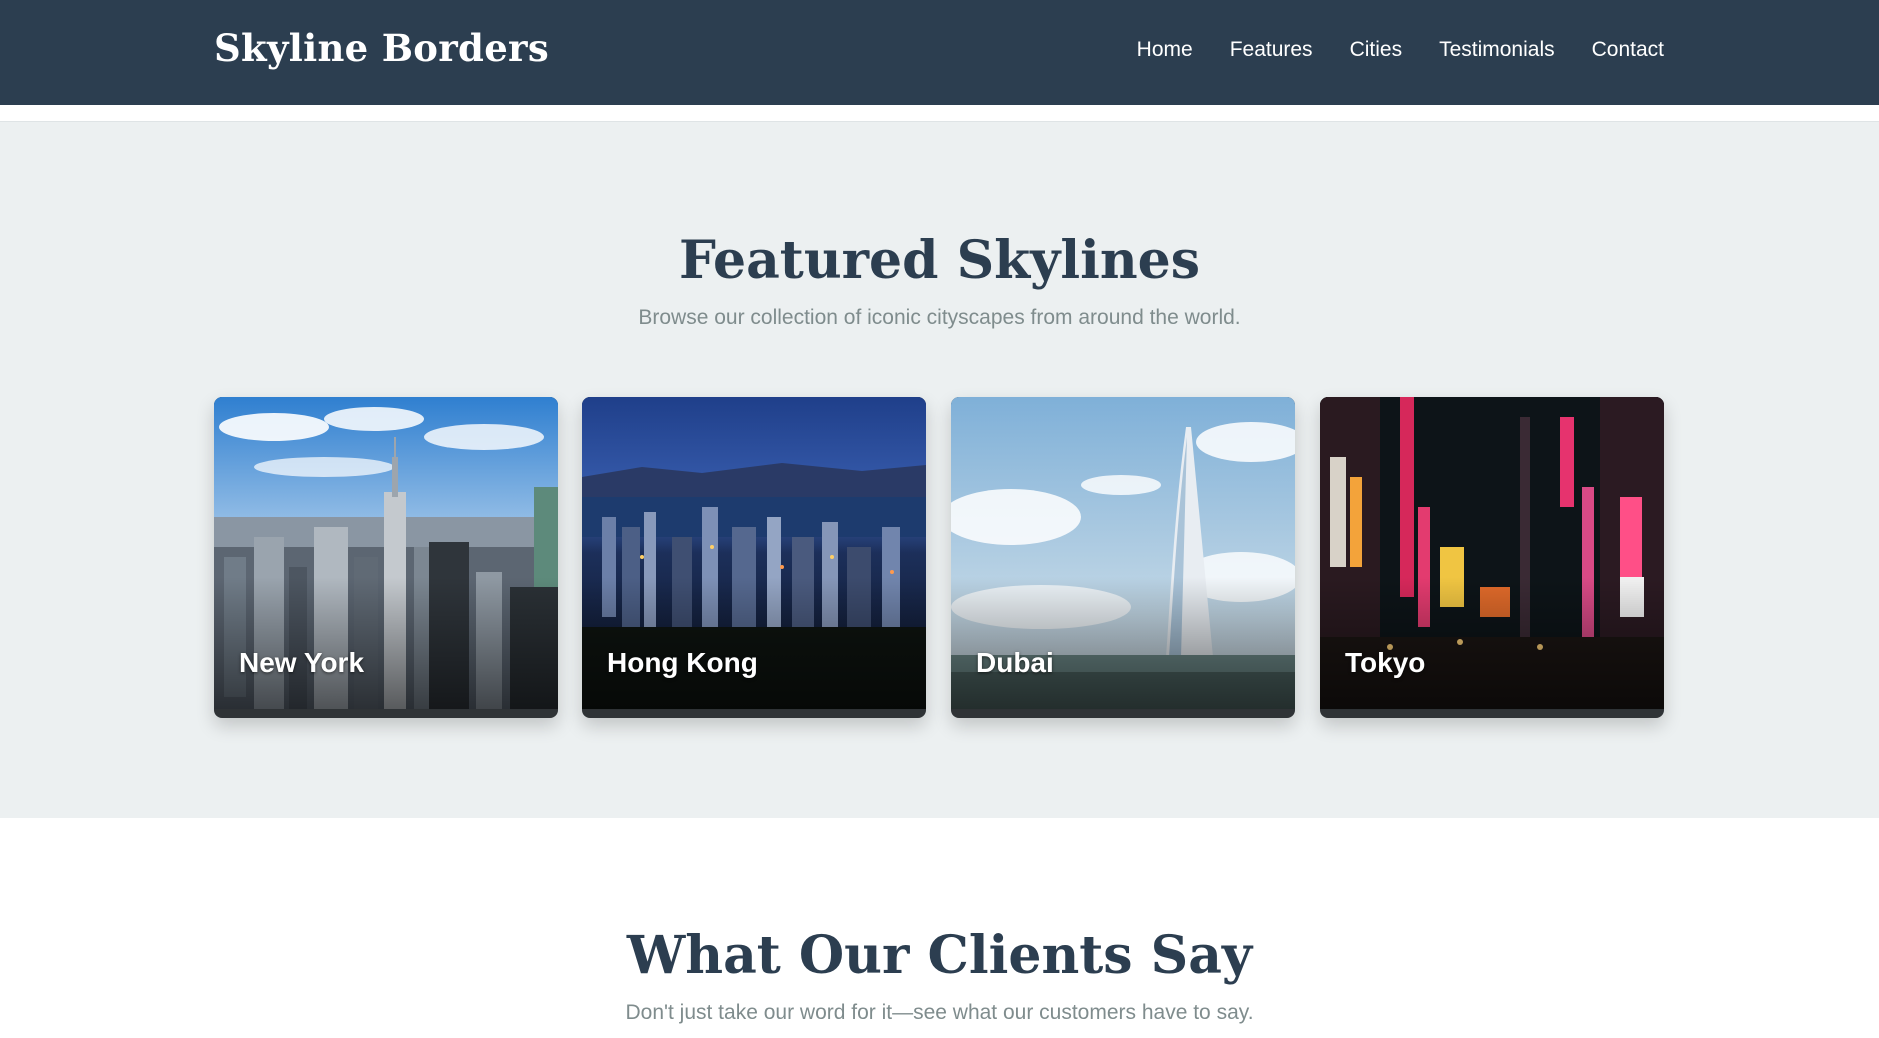 Image resolution: width=1879 pixels, height=1038 pixels. I want to click on city-name-dubai: Dubai, so click(1015, 662).